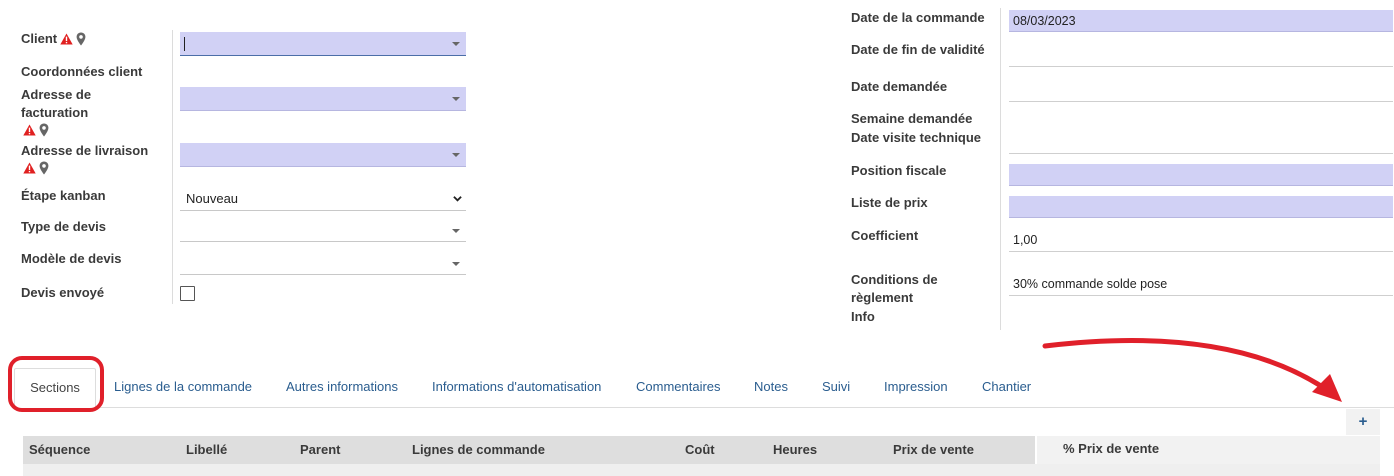  Describe the element at coordinates (885, 235) in the screenshot. I see `coefficient-label: Coefficient` at that location.